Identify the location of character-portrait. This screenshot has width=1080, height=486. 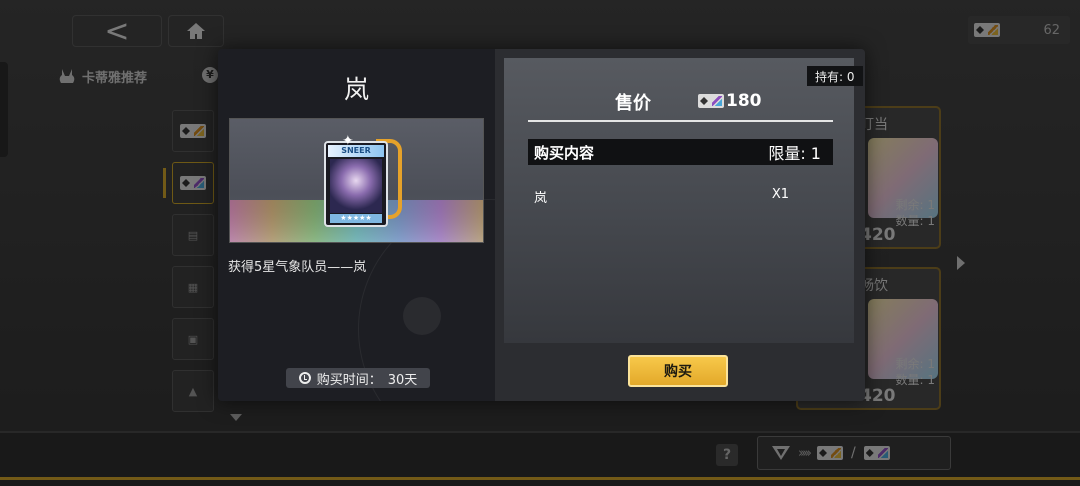
(356, 186).